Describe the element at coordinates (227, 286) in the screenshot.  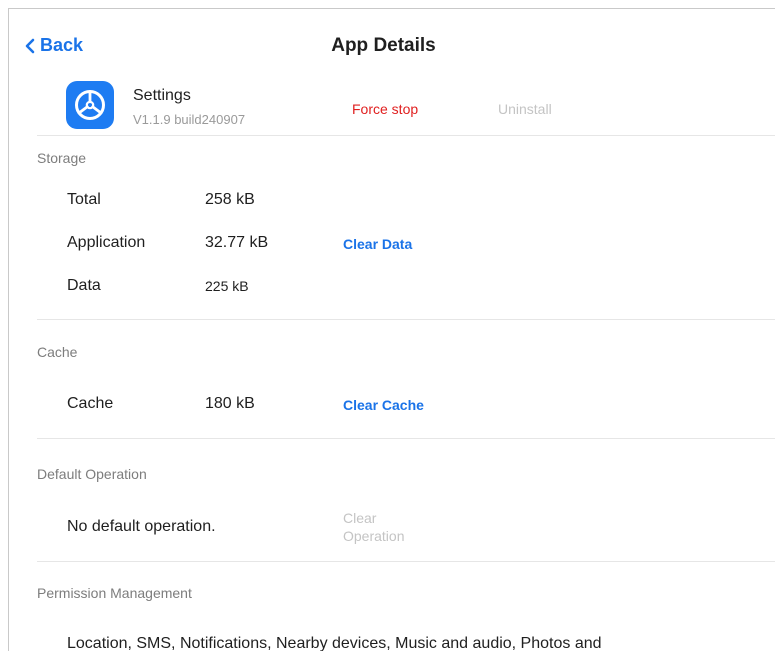
I see `storage-data-value: 225 kB` at that location.